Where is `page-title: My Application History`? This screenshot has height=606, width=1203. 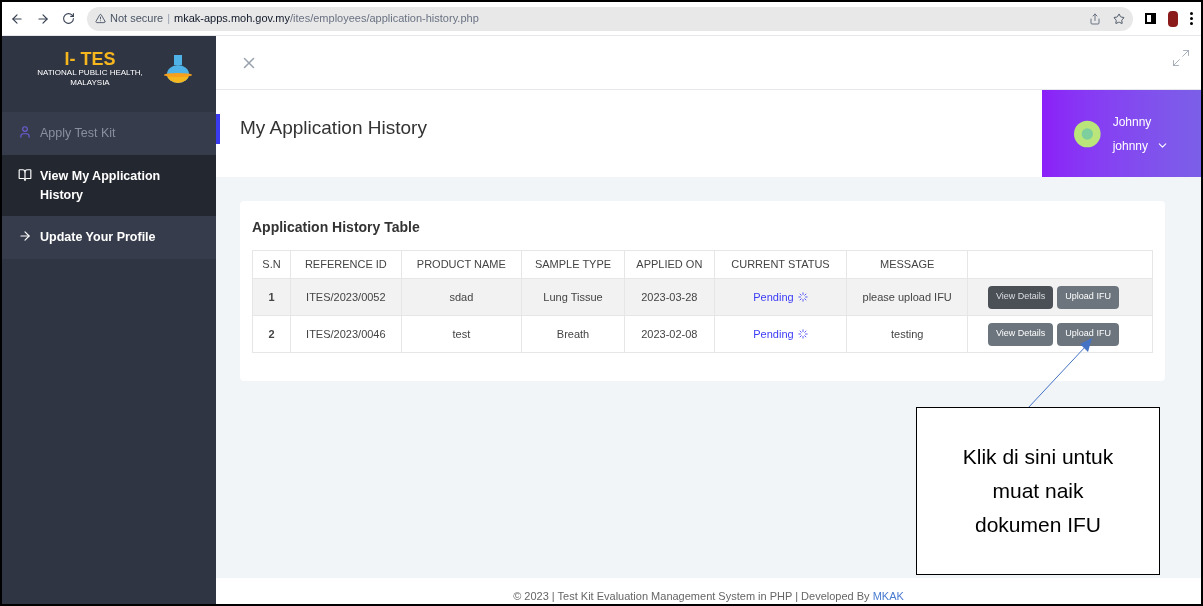 page-title: My Application History is located at coordinates (334, 128).